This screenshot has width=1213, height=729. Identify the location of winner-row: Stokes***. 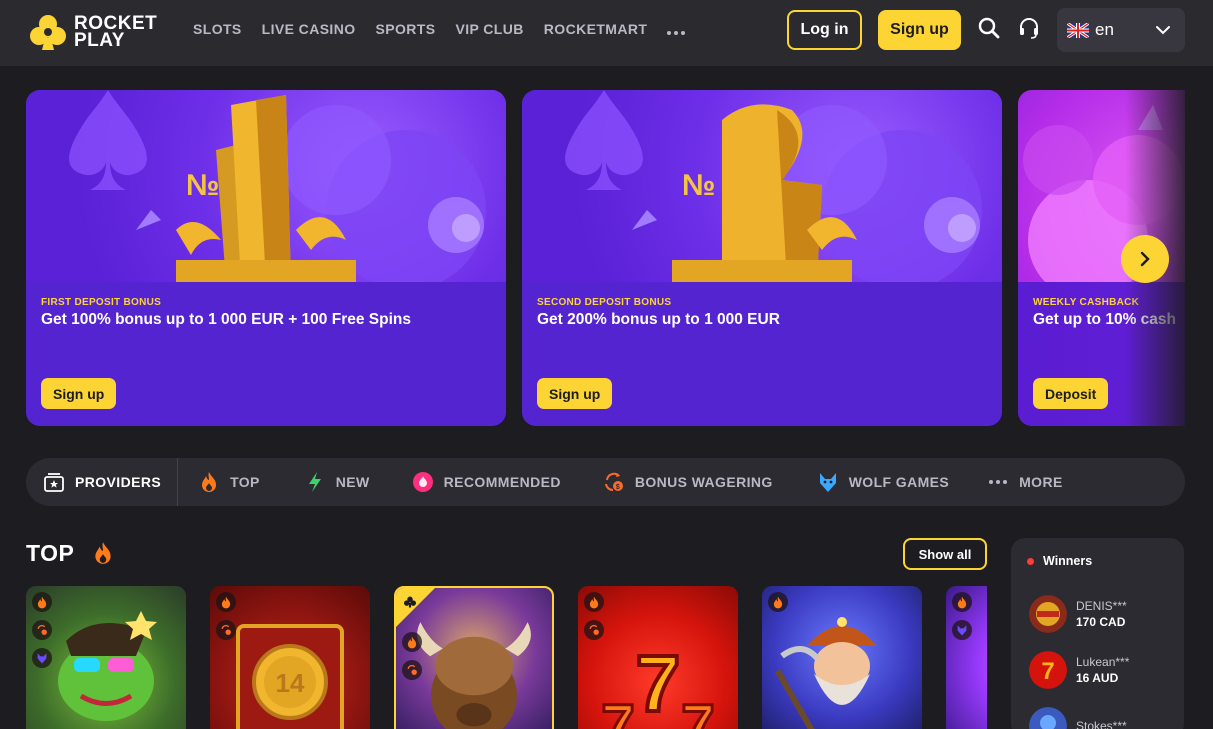
(1078, 718).